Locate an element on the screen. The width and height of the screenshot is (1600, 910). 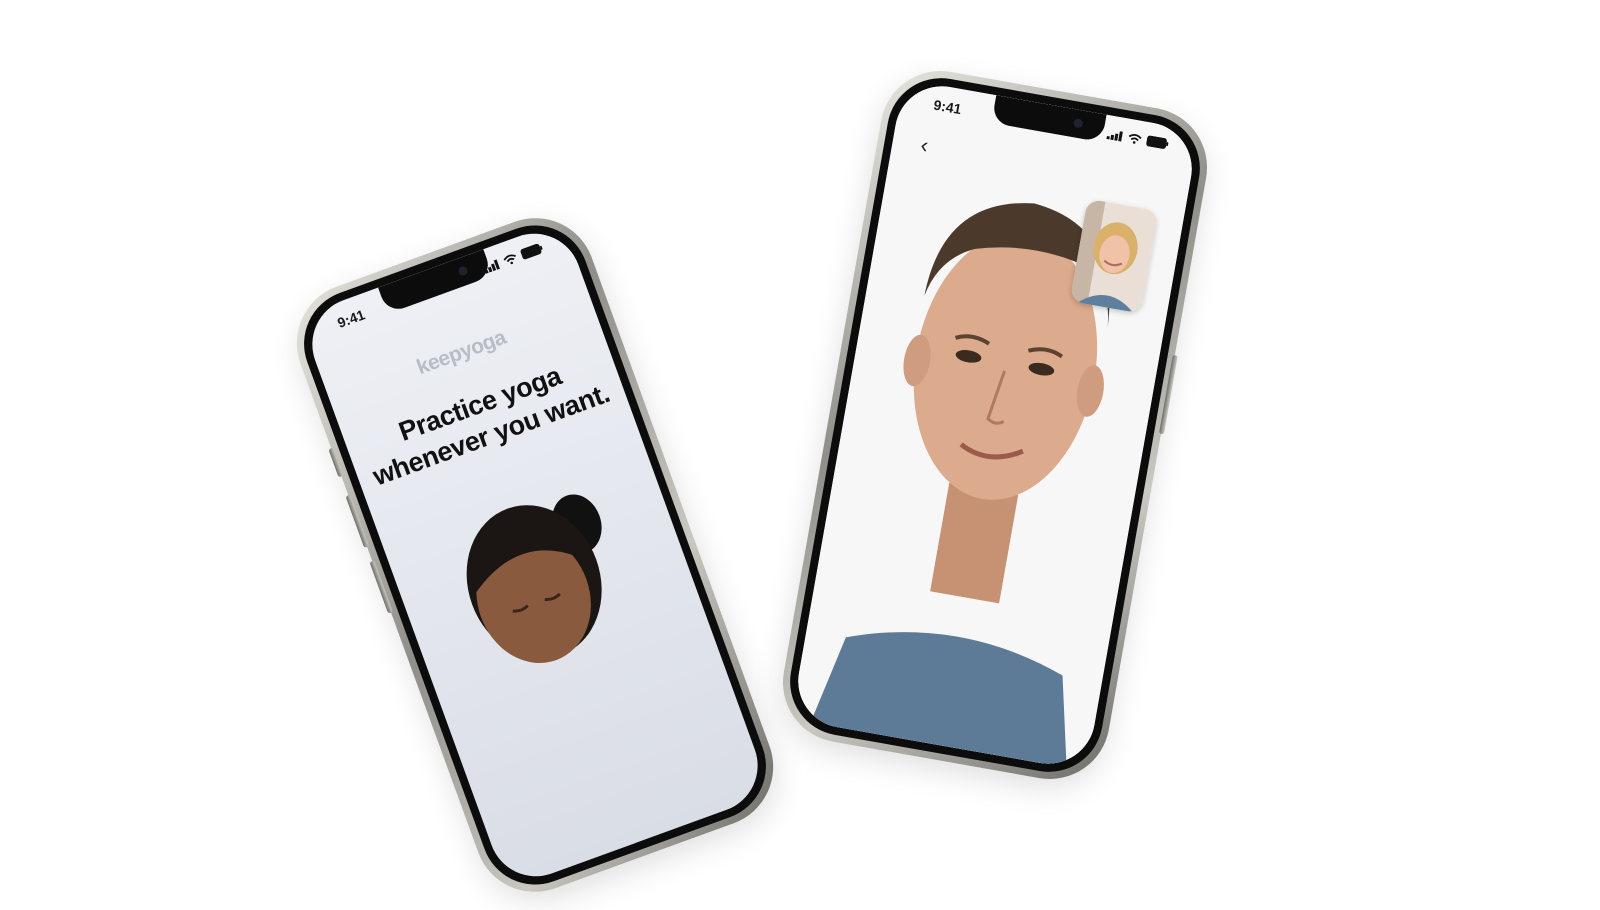
battery-icon is located at coordinates (531, 251).